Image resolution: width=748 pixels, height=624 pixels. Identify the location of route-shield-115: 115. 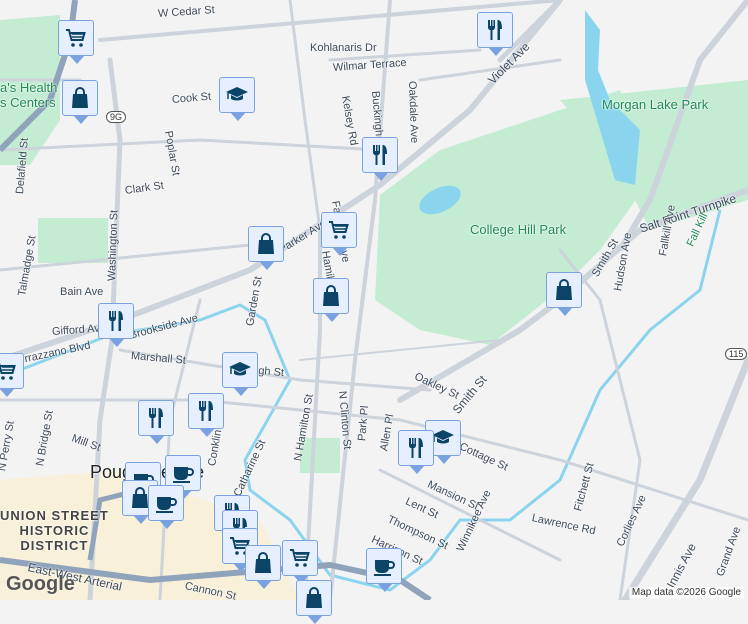
(736, 354).